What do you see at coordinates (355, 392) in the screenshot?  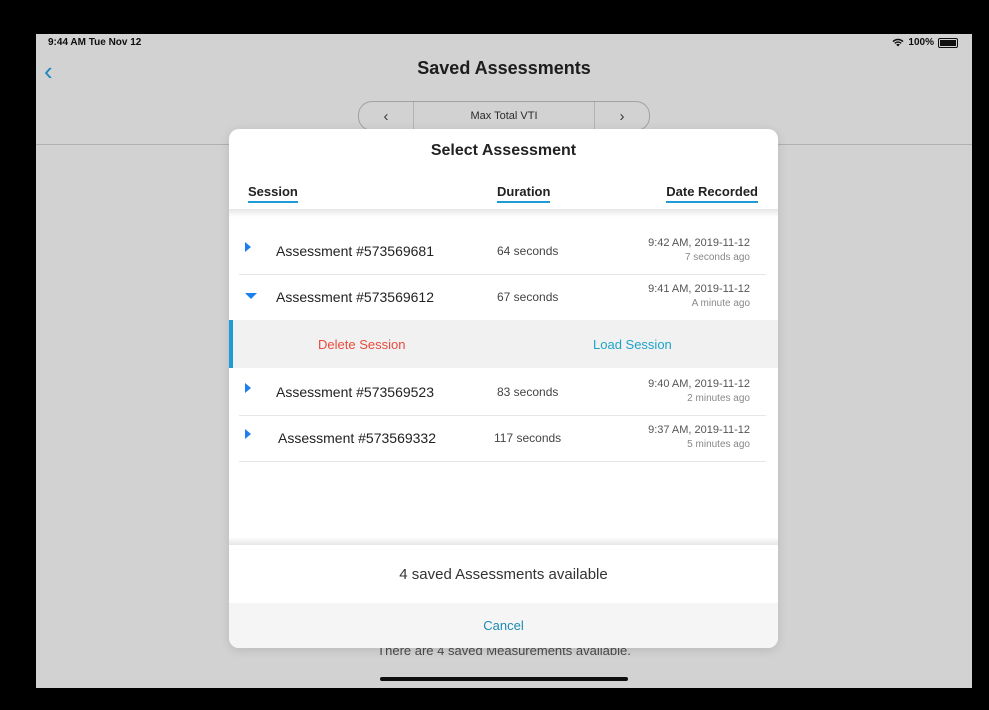 I see `assessment-name: Assessment #573569523` at bounding box center [355, 392].